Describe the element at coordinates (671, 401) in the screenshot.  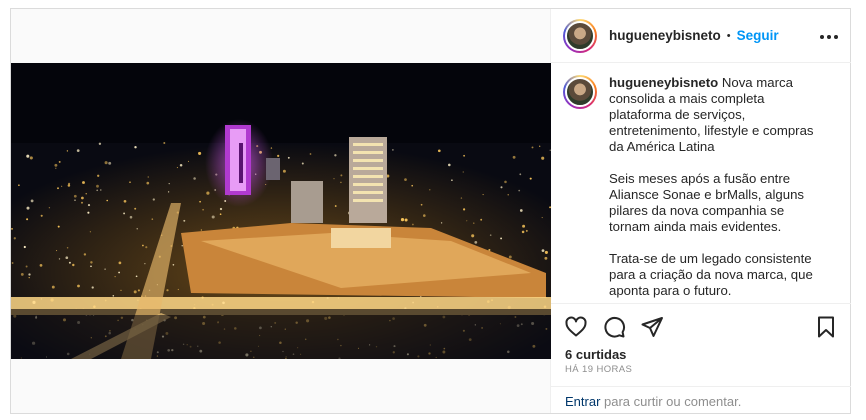
I see `comment-prompt: para curtir ou comentar.` at that location.